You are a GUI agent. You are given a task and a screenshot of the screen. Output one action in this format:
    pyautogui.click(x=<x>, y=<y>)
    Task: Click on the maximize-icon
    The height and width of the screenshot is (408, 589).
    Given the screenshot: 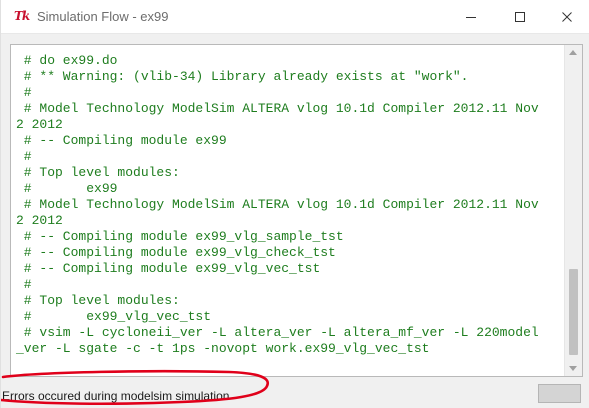 What is the action you would take?
    pyautogui.click(x=520, y=17)
    